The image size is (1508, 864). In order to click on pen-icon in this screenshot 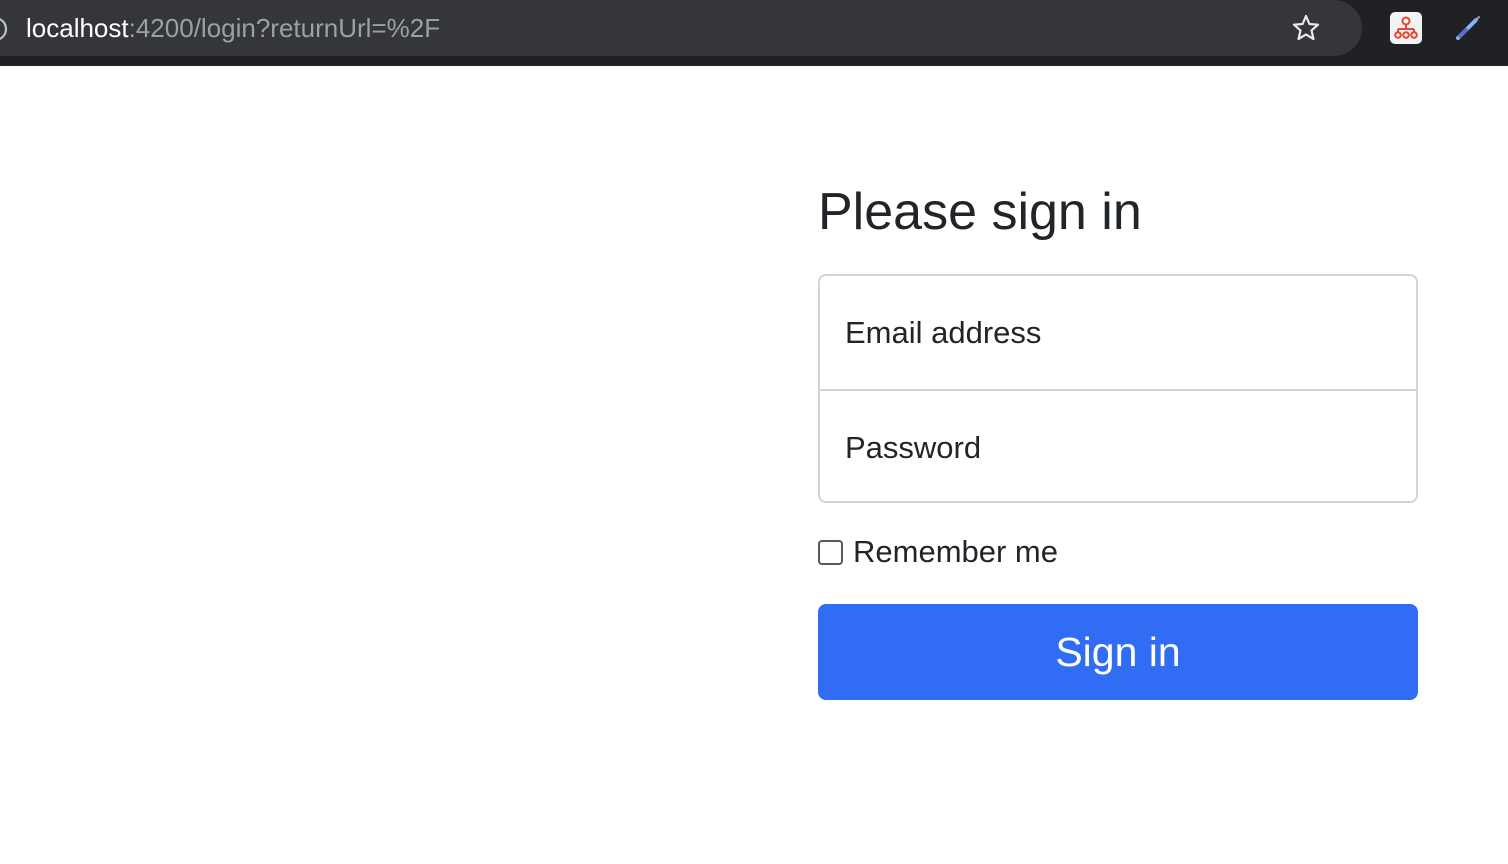, I will do `click(1468, 28)`.